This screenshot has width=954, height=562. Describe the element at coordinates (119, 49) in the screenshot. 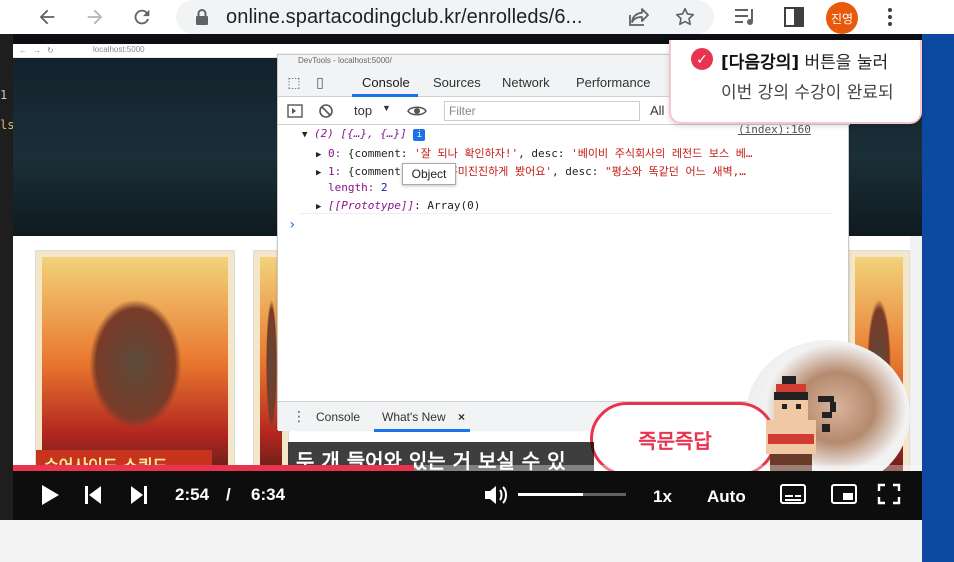

I see `recorded-url: localhost:5000` at that location.